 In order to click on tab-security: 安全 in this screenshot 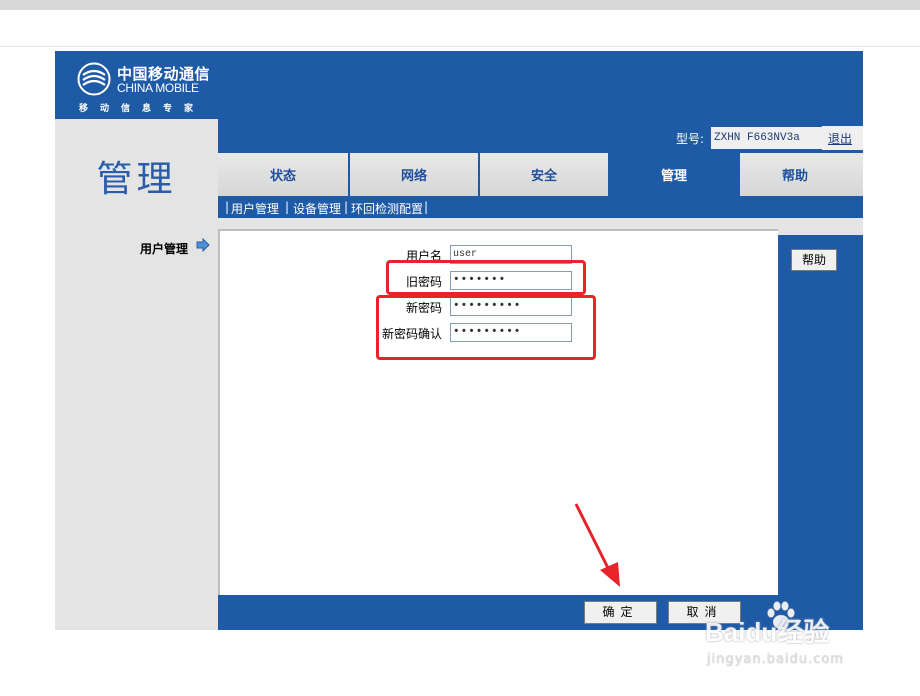, I will do `click(545, 174)`.